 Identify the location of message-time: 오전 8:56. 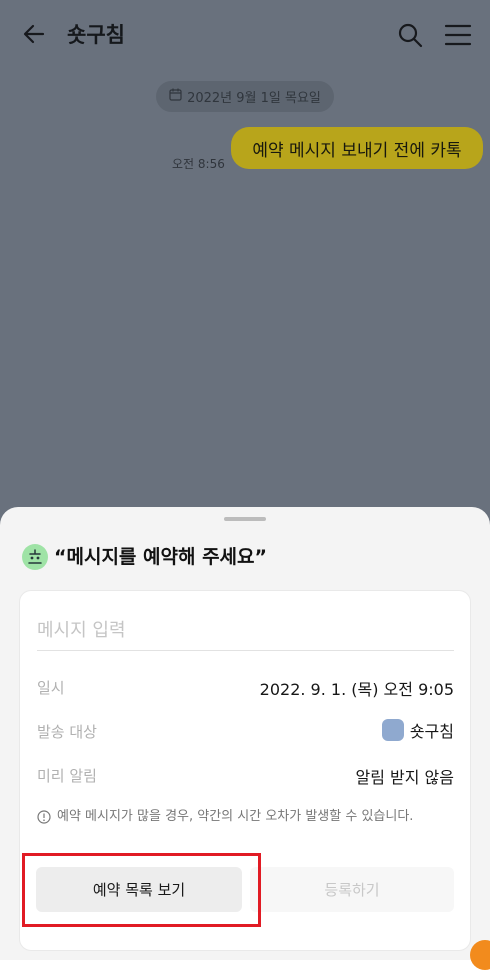
(198, 164).